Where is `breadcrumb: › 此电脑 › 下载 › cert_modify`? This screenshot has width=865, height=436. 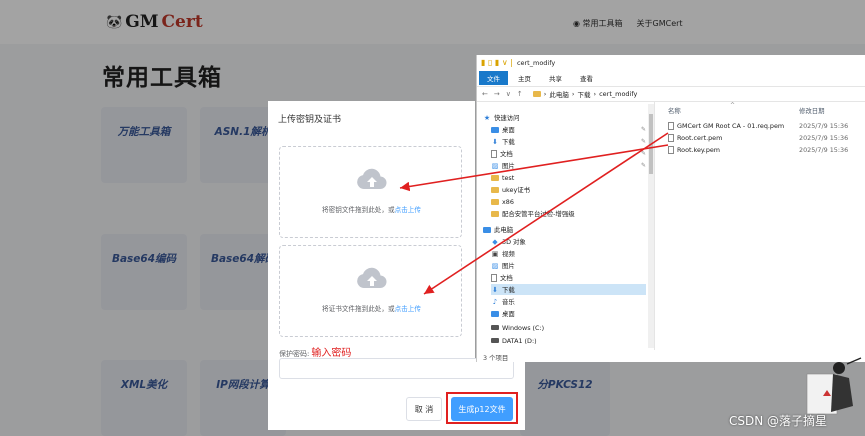
breadcrumb: › 此电脑 › 下载 › cert_modify is located at coordinates (584, 94).